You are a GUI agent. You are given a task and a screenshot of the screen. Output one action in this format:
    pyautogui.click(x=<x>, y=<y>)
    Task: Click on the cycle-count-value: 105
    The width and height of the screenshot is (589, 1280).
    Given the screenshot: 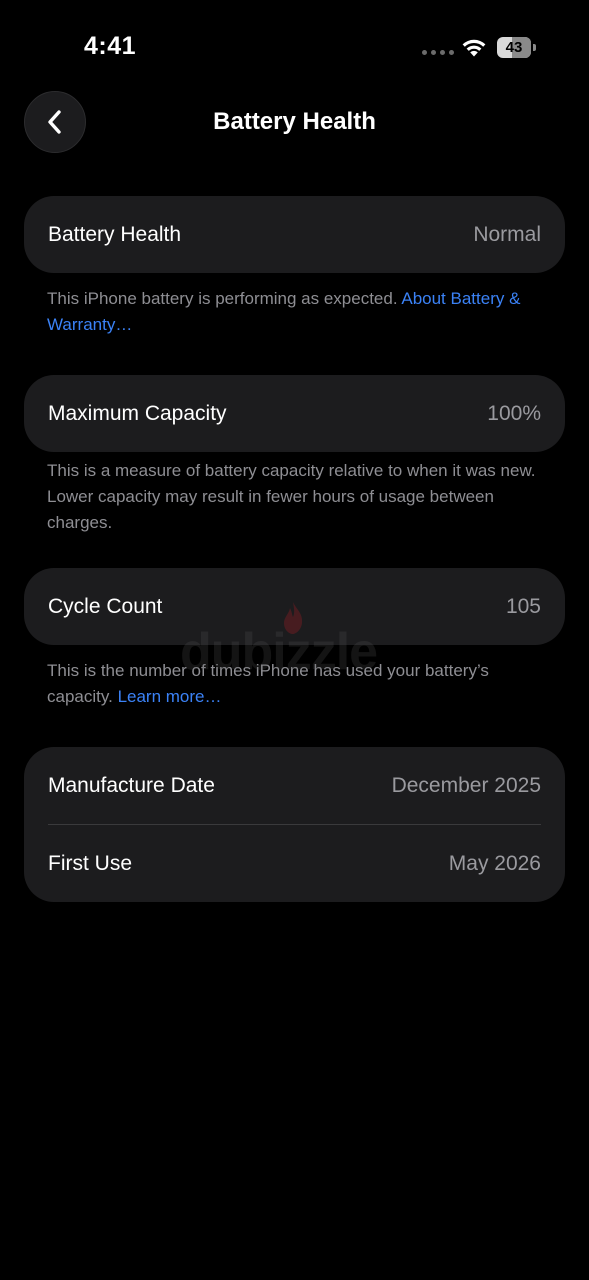 What is the action you would take?
    pyautogui.click(x=523, y=606)
    